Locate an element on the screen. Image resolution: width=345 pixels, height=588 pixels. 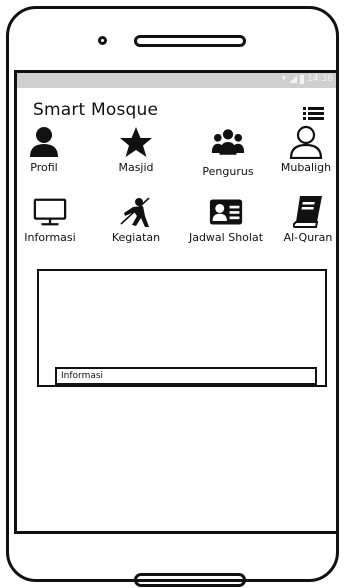
monitor-icon is located at coordinates (50, 212).